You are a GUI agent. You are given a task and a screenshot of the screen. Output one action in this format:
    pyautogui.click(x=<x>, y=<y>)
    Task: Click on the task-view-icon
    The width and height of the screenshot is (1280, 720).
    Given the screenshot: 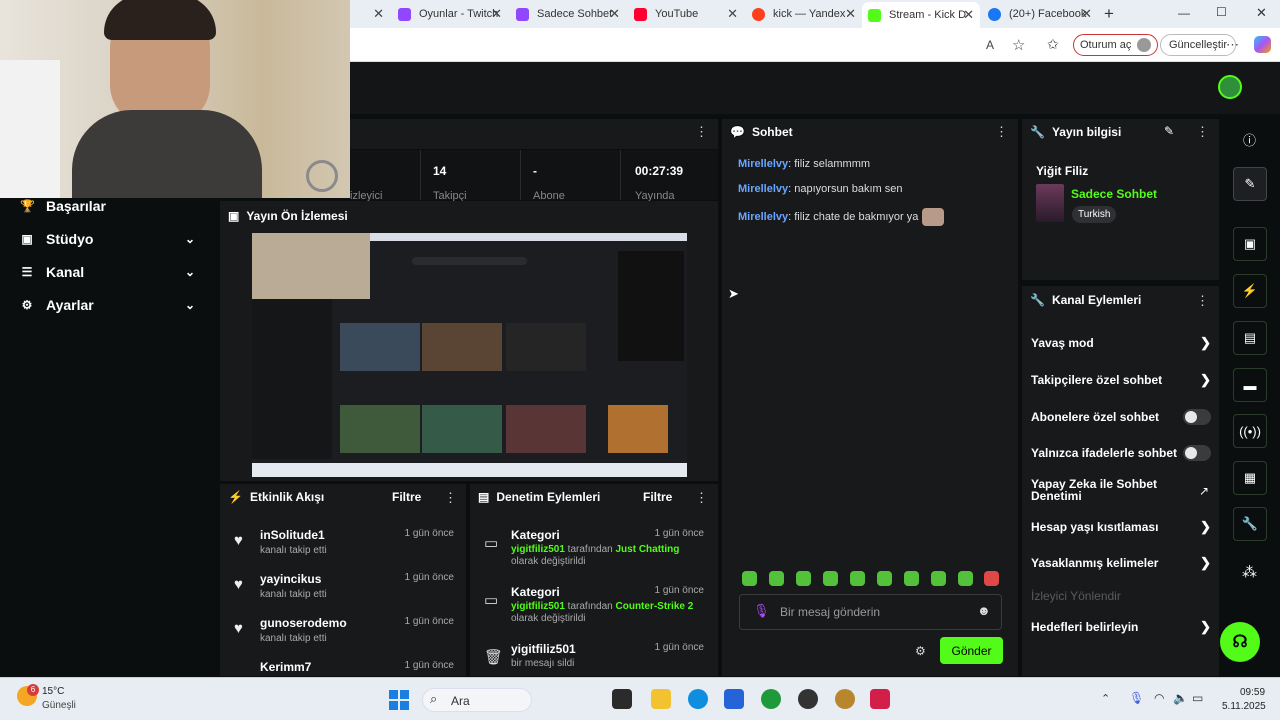 What is the action you would take?
    pyautogui.click(x=622, y=699)
    